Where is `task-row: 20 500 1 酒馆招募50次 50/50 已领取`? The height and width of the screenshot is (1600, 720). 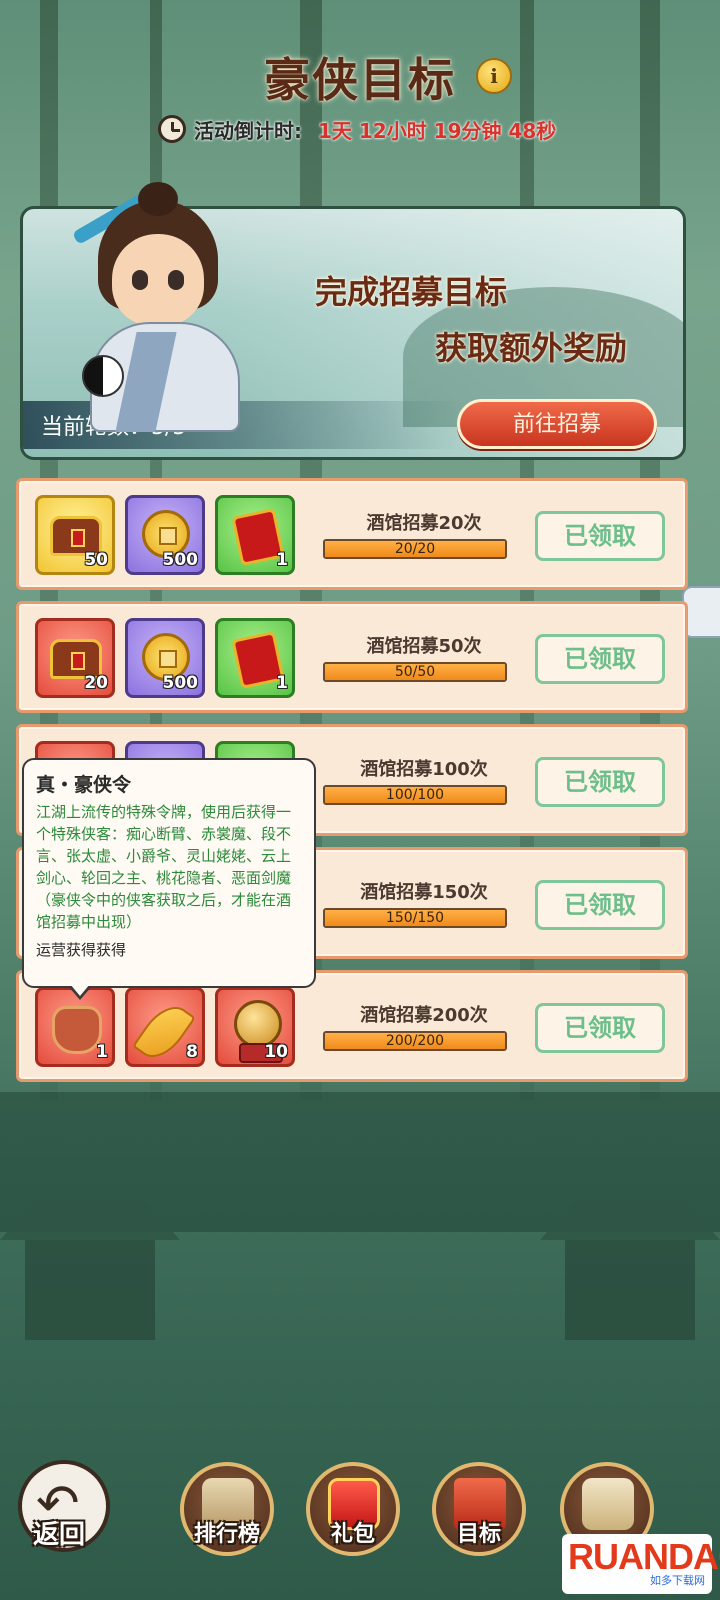
task-row: 20 500 1 酒馆招募50次 50/50 已领取 is located at coordinates (352, 657).